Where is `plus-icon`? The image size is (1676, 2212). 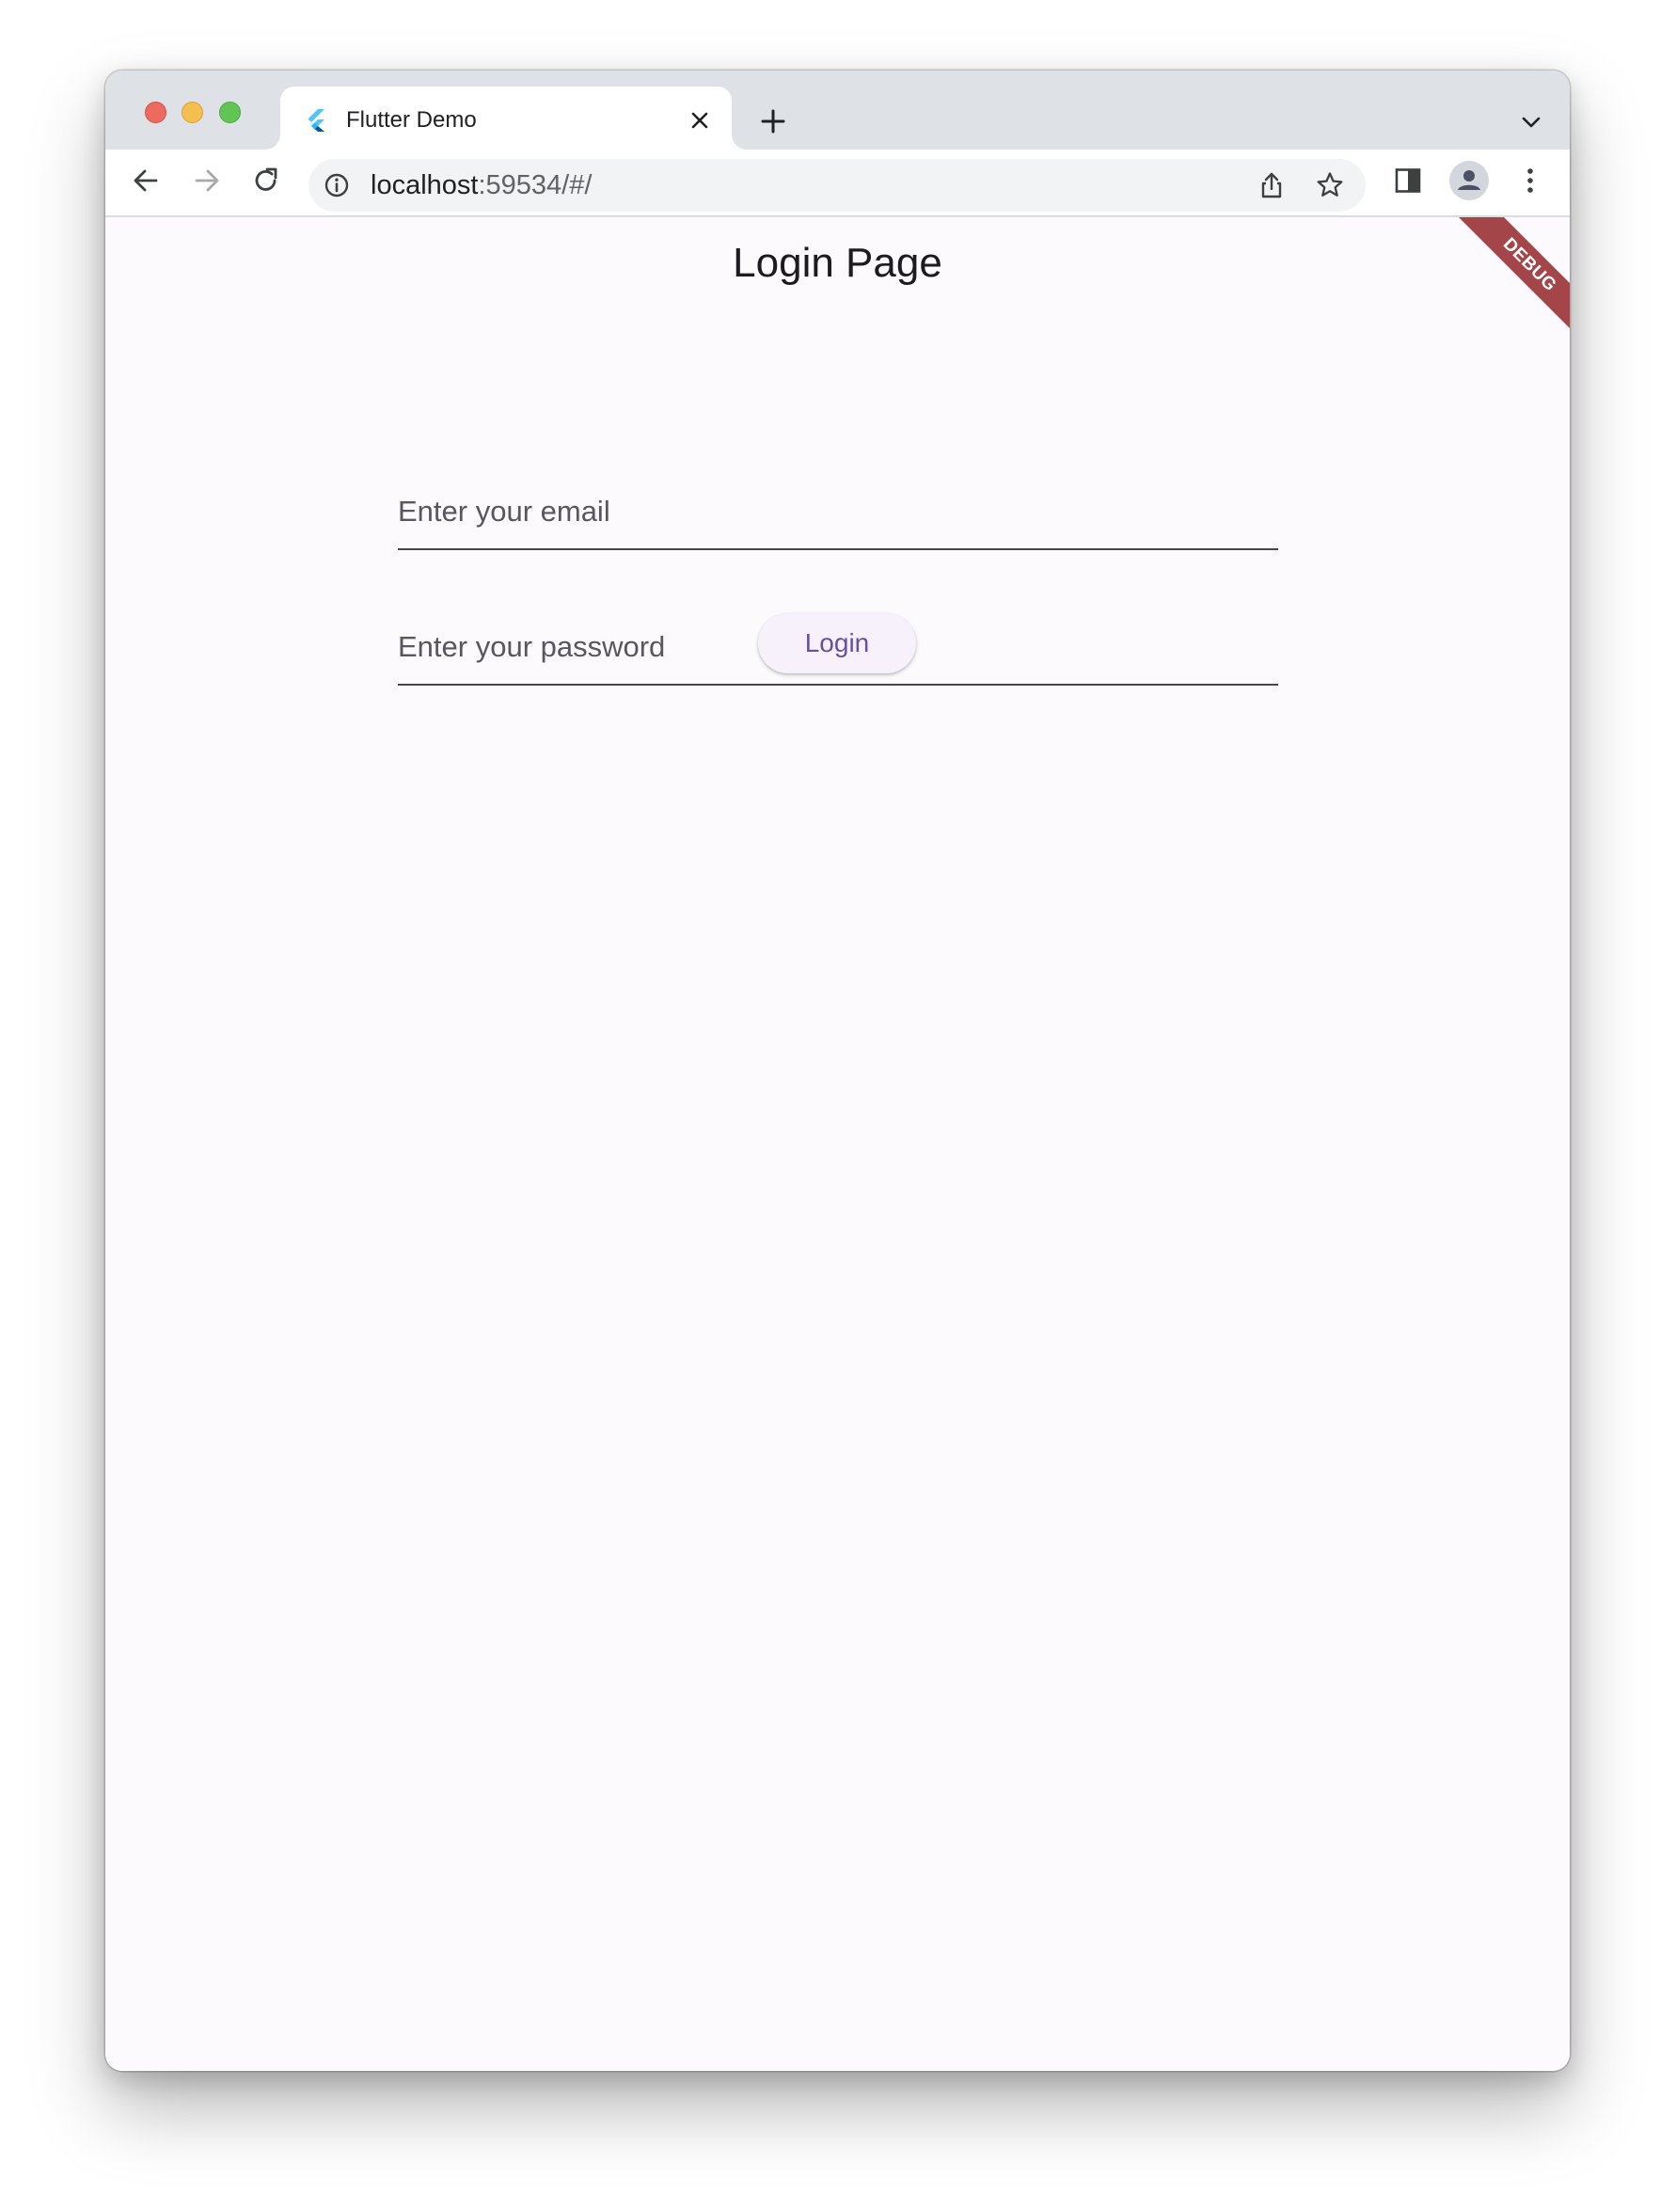
plus-icon is located at coordinates (773, 123).